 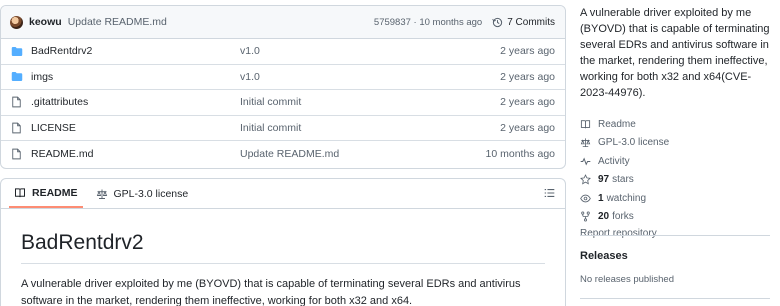 I want to click on sidebar-link-label: Activity, so click(x=614, y=161).